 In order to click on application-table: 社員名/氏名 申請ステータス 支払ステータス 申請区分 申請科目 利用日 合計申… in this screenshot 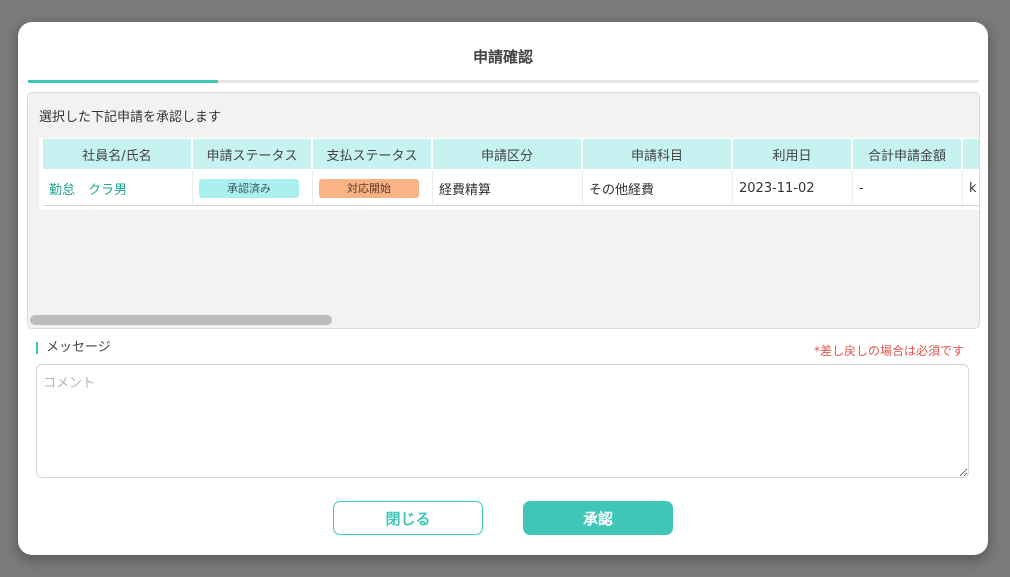, I will do `click(509, 174)`.